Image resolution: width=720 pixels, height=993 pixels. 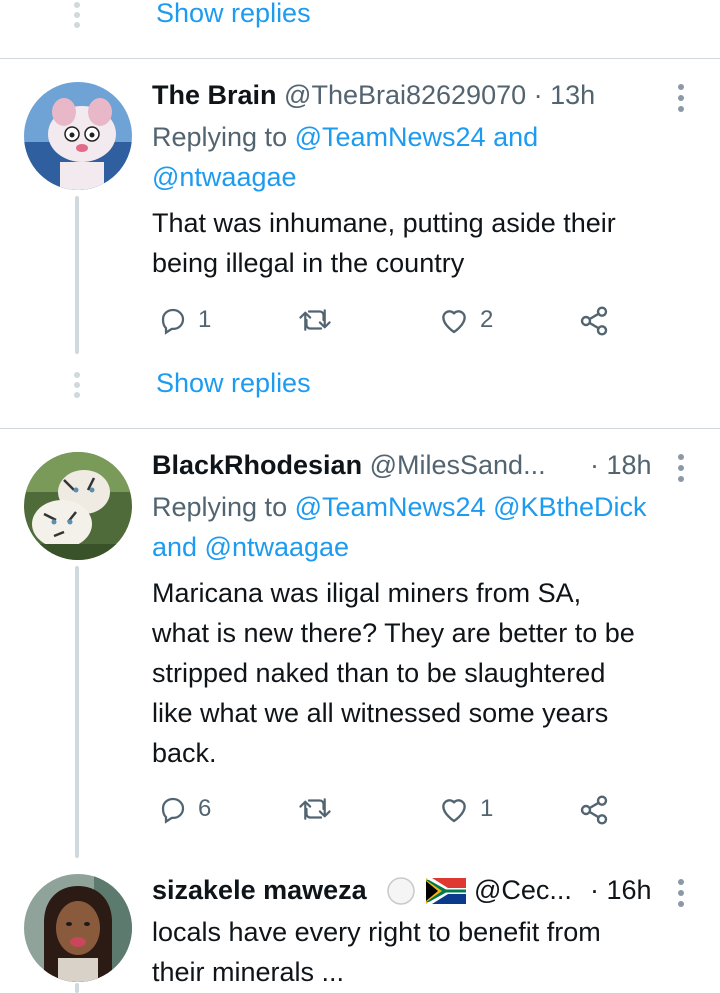 I want to click on display-name: The Brain, so click(x=214, y=95).